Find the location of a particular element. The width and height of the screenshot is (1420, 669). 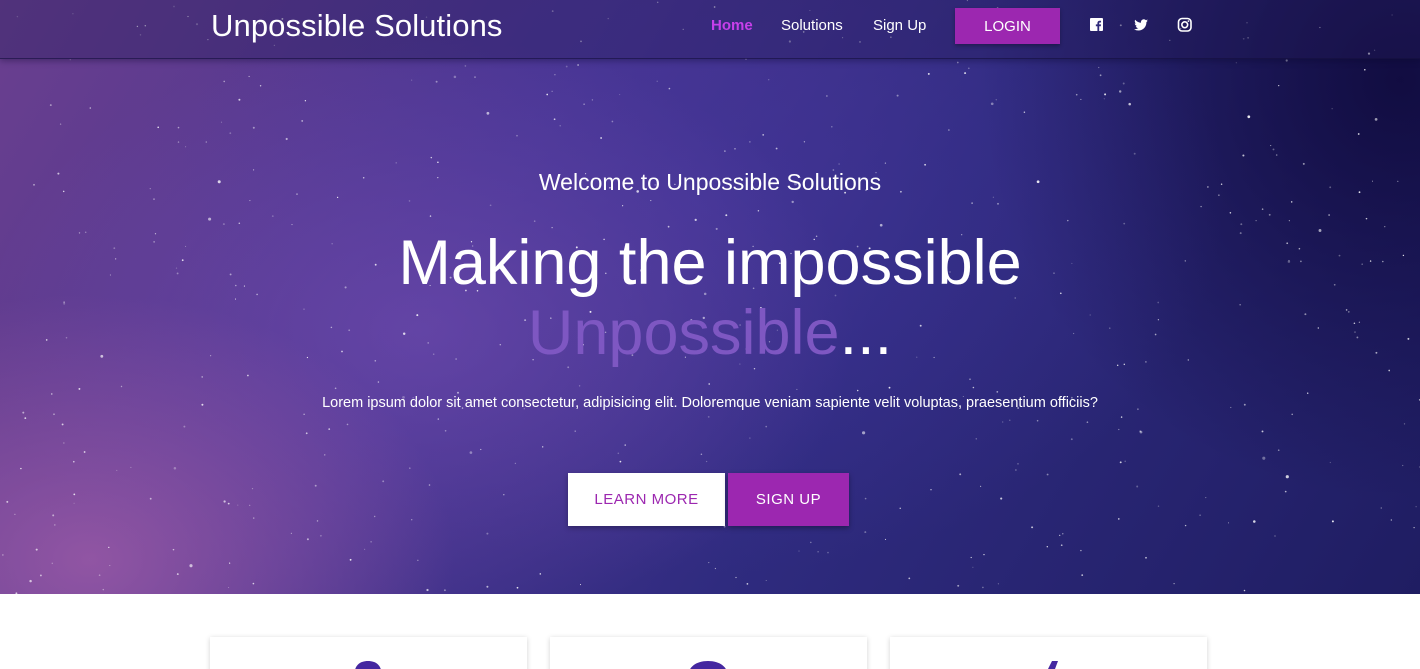

learn-more-button: LEARN MORE is located at coordinates (646, 499).